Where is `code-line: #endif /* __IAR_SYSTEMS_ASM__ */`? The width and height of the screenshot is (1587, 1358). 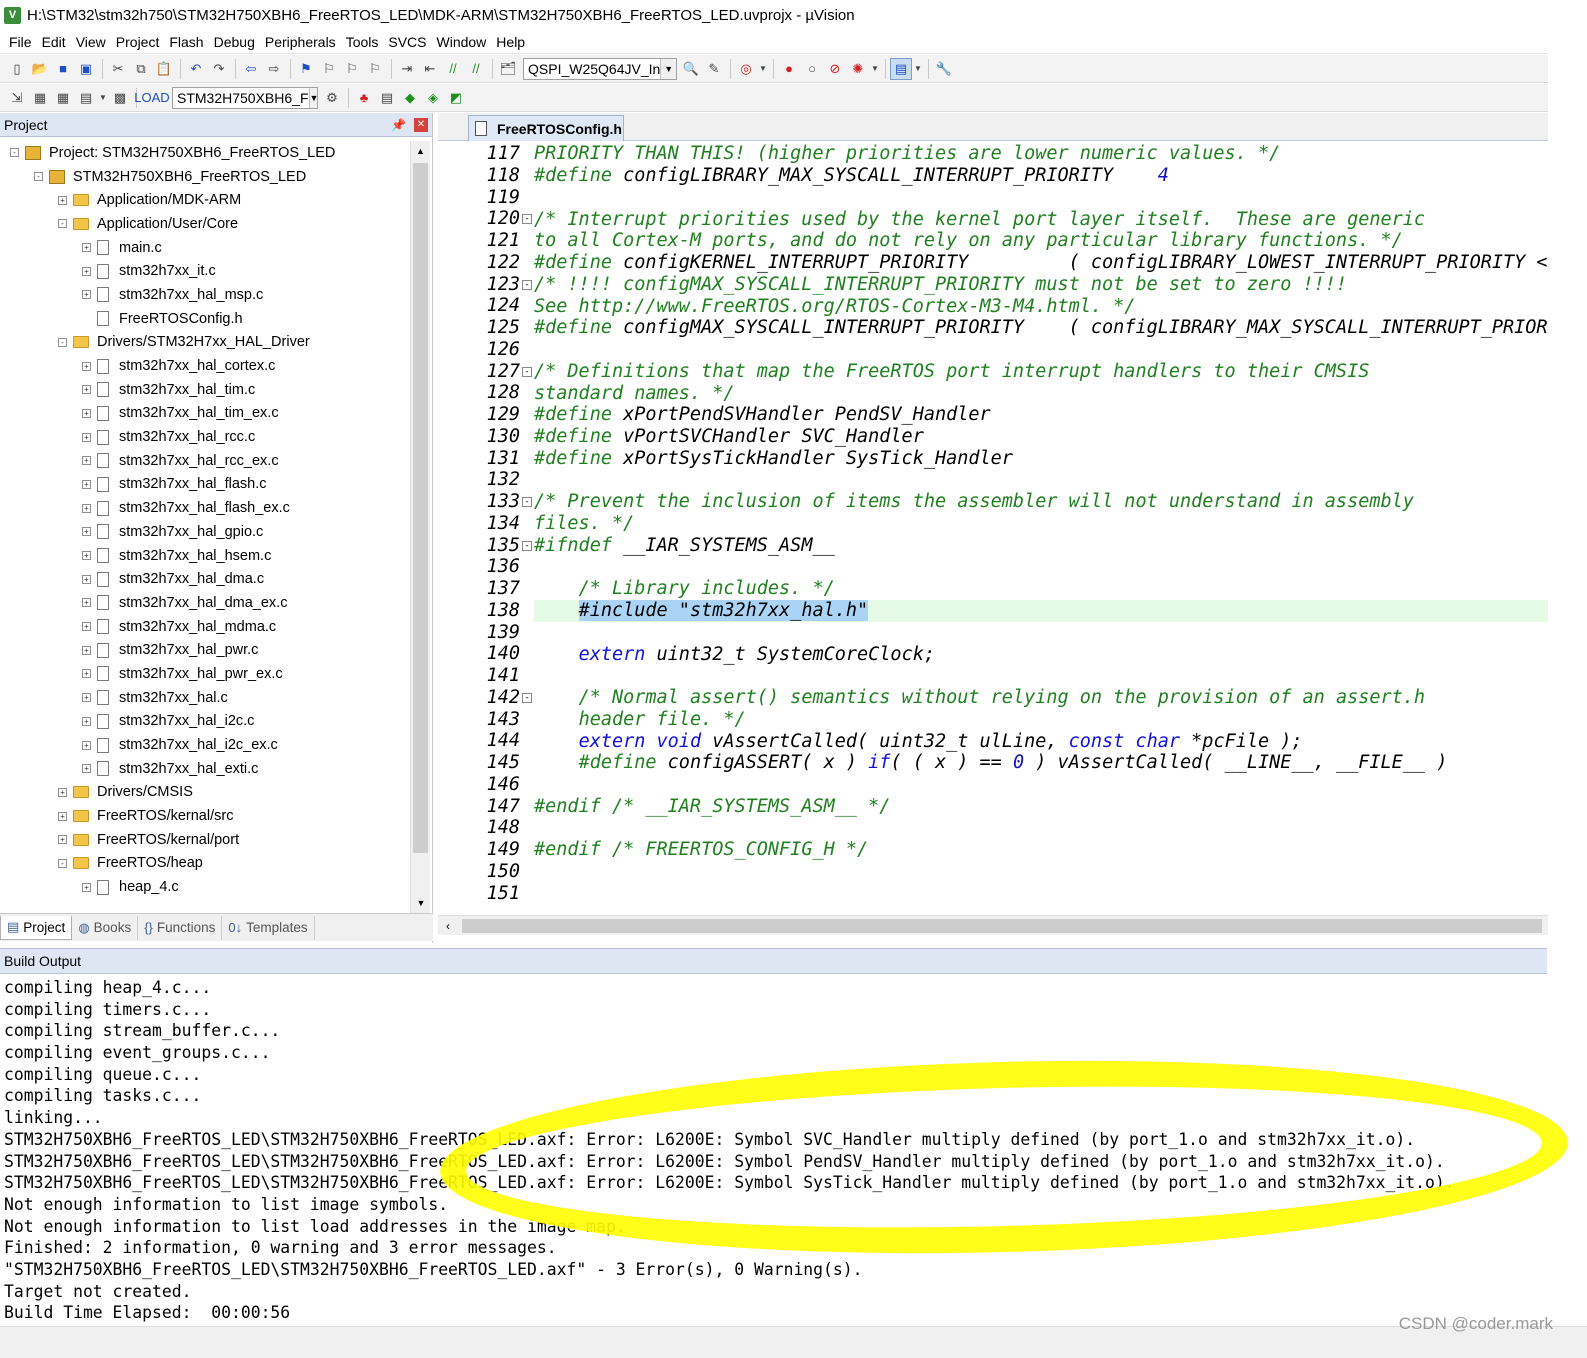 code-line: #endif /* __IAR_SYSTEMS_ASM__ */ is located at coordinates (1041, 807).